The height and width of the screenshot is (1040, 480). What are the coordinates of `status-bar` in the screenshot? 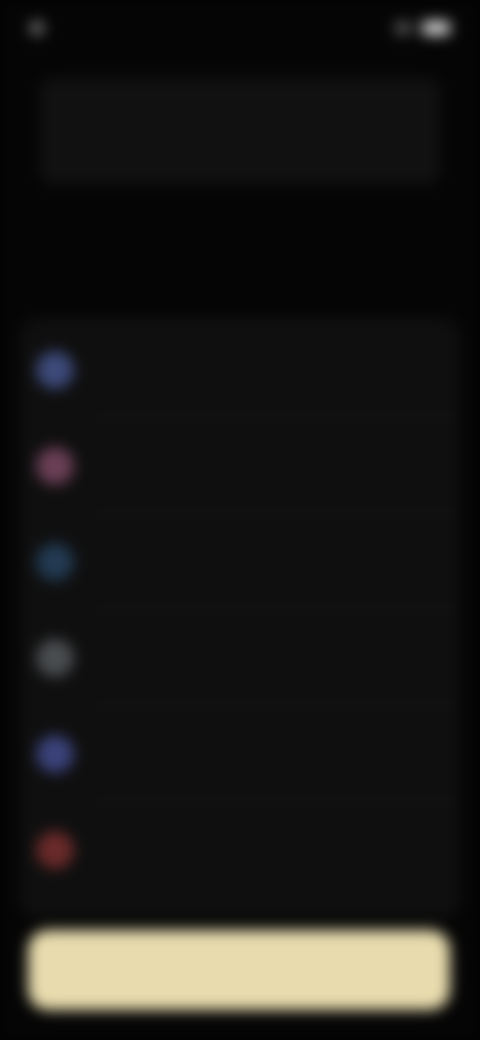 It's located at (240, 28).